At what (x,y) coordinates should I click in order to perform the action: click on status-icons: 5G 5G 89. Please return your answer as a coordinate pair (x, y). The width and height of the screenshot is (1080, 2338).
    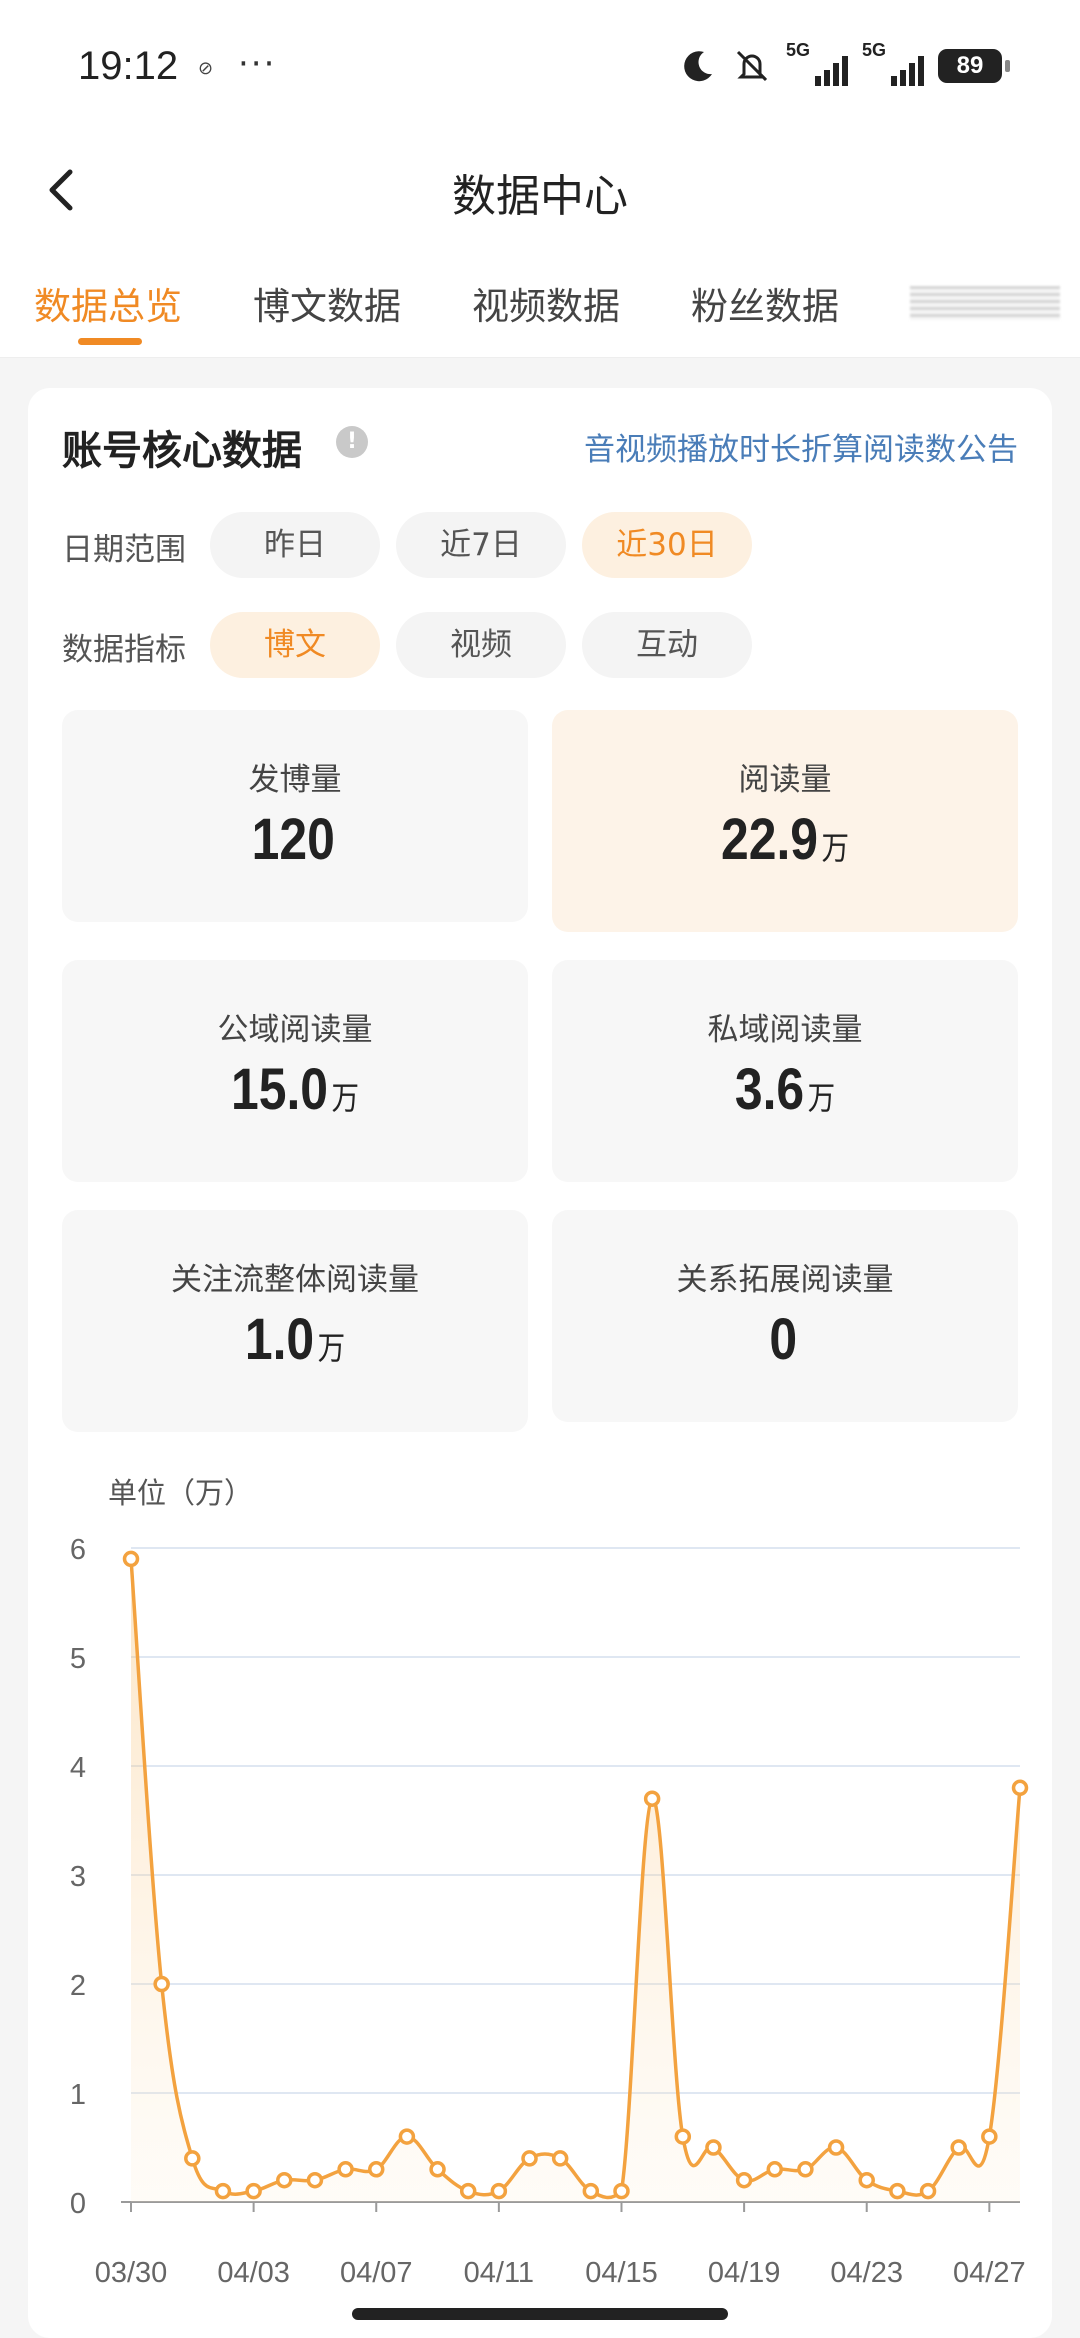
    Looking at the image, I should click on (844, 64).